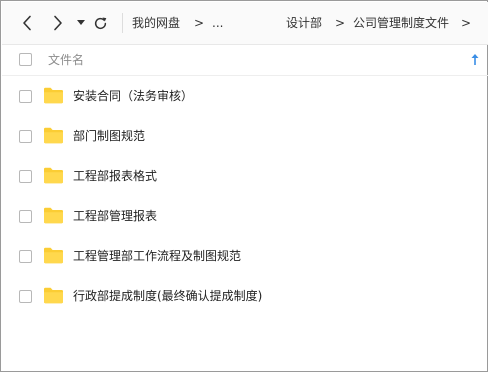 The width and height of the screenshot is (488, 372). Describe the element at coordinates (157, 256) in the screenshot. I see `file-name: 工程管理部工作流程及制图规范` at that location.